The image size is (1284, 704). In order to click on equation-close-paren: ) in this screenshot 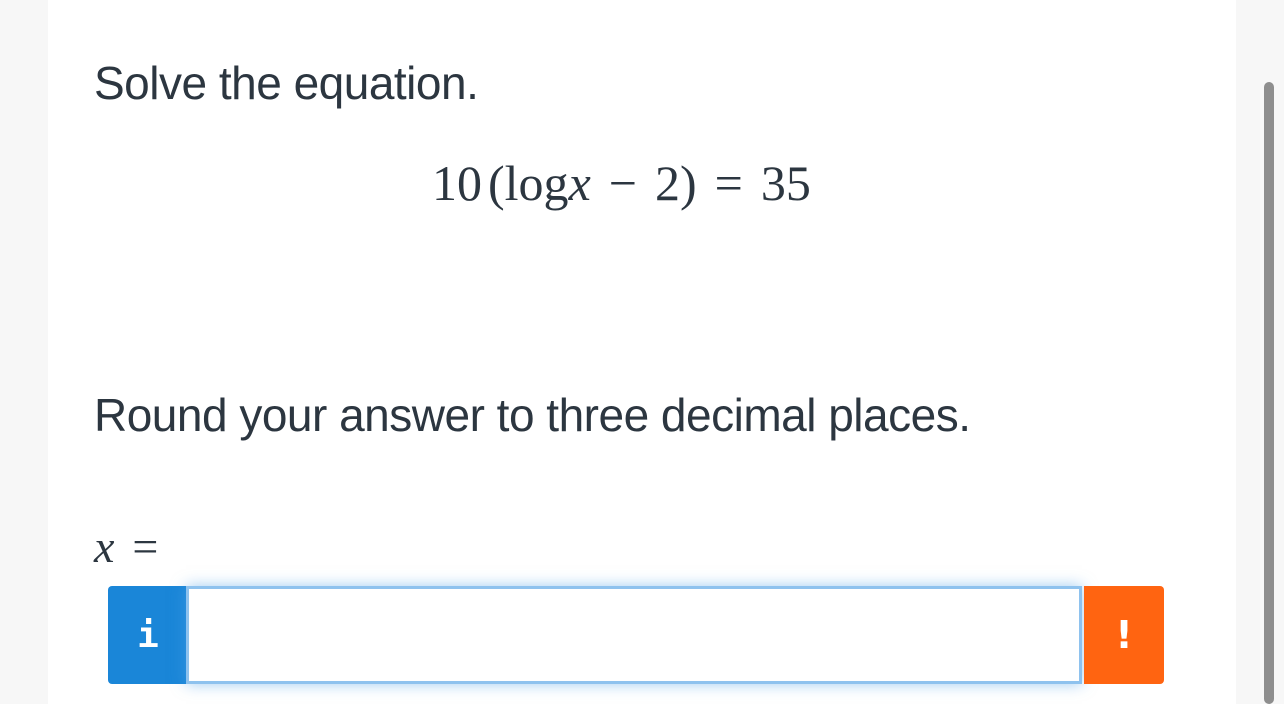, I will do `click(688, 183)`.